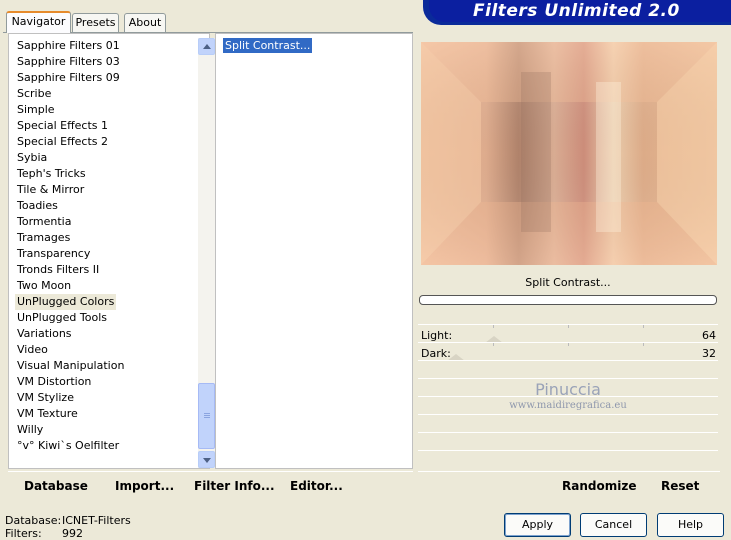 This screenshot has height=540, width=731. I want to click on watermark-name: Pinuccia, so click(568, 389).